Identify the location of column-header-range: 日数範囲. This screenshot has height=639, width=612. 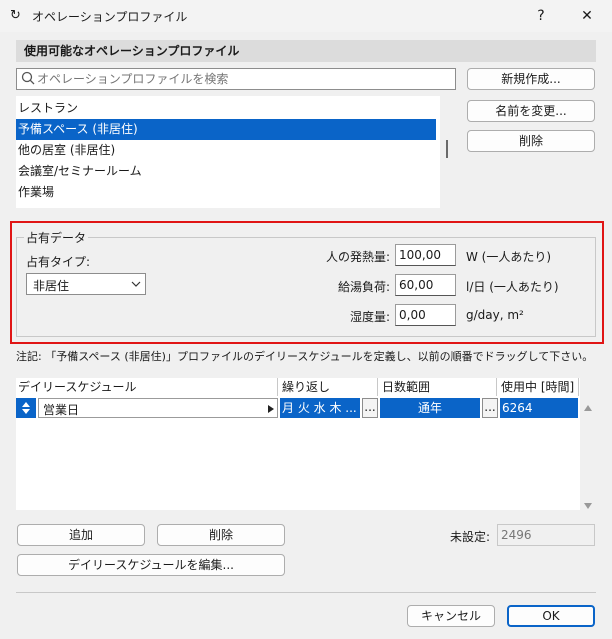
(438, 387).